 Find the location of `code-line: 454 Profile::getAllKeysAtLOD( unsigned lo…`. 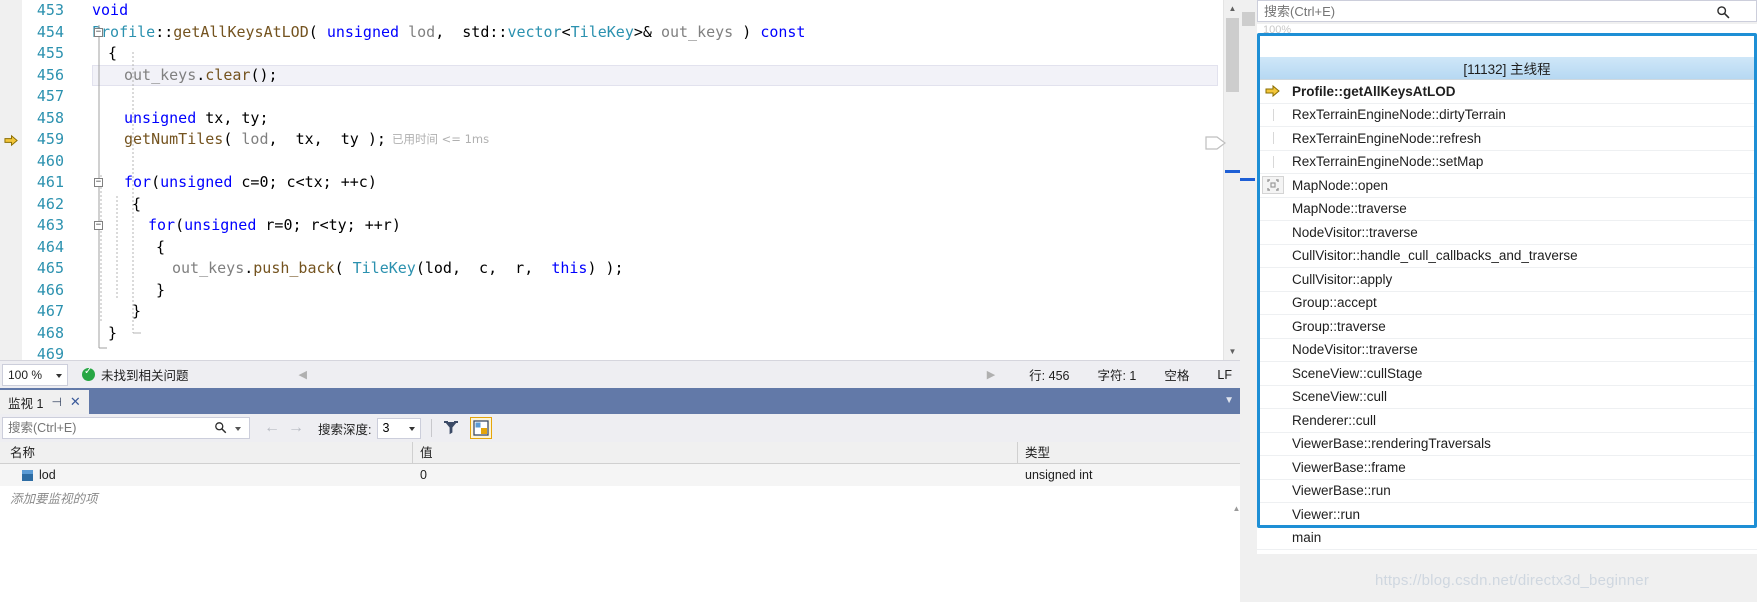

code-line: 454 Profile::getAllKeysAtLOD( unsigned lo… is located at coordinates (620, 33).